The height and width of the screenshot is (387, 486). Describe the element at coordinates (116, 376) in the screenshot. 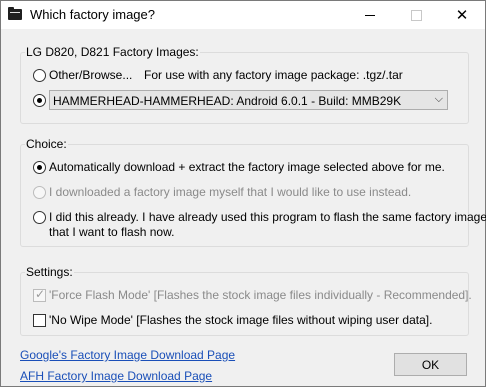

I see `afh-factory-image-link: AFH Factory Image Download Page` at that location.